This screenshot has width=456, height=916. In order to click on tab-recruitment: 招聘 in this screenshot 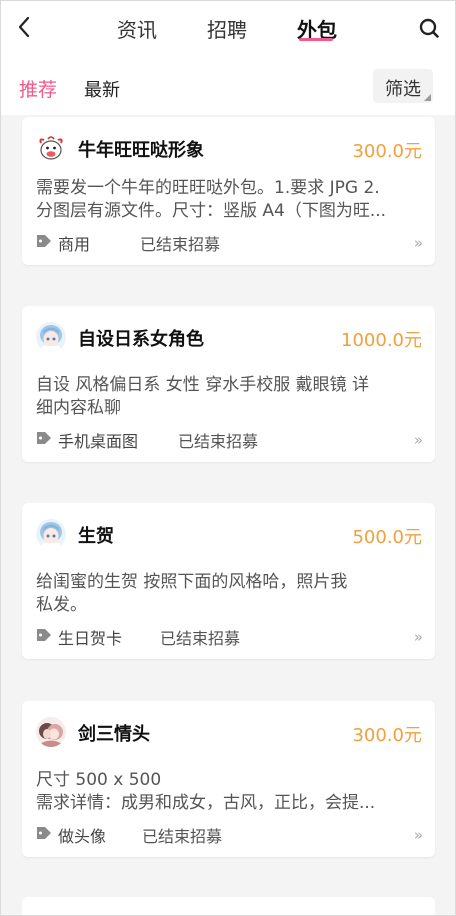, I will do `click(227, 28)`.